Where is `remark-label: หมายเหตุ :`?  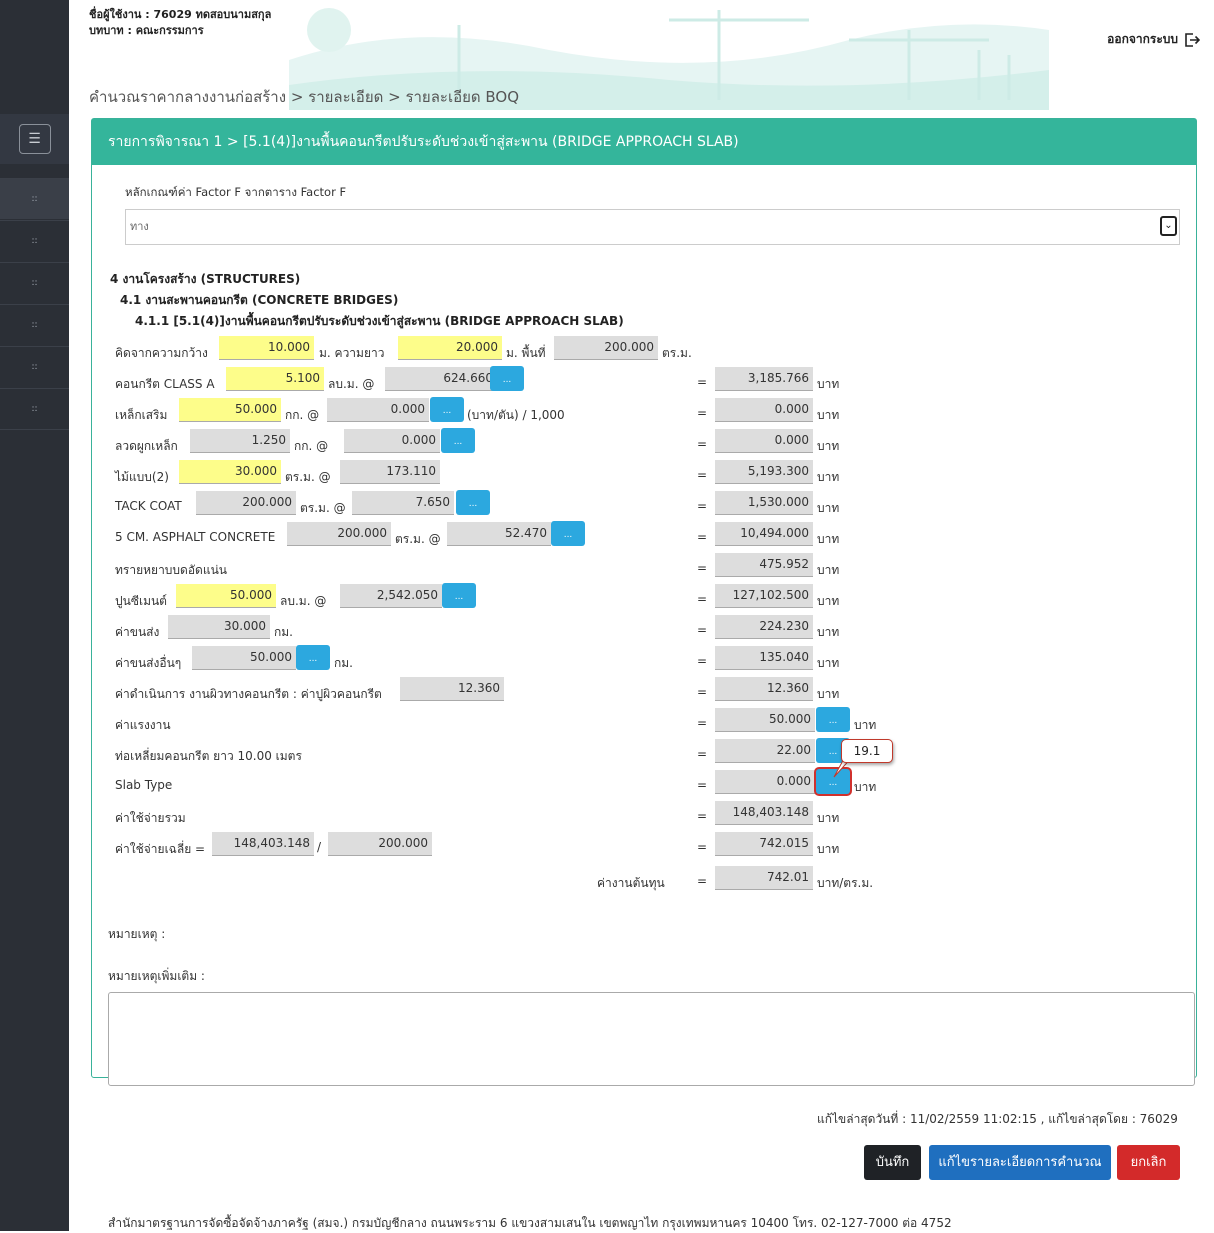
remark-label: หมายเหตุ : is located at coordinates (137, 934).